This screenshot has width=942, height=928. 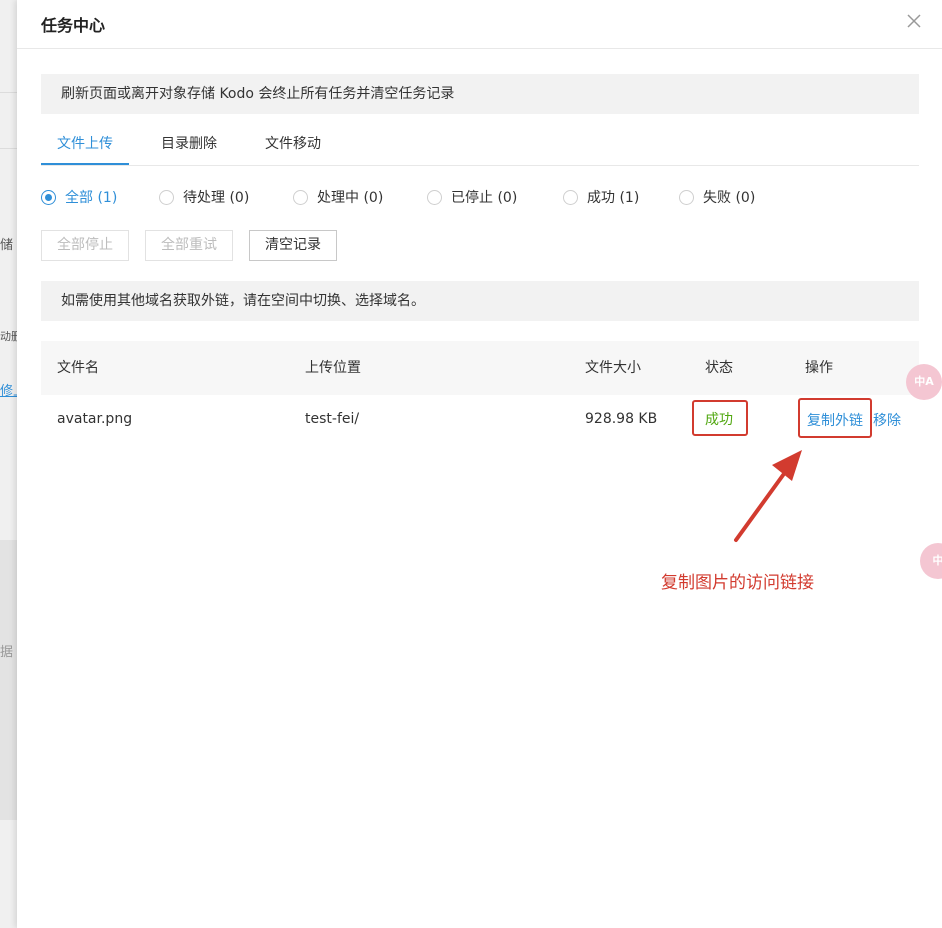 I want to click on radio-checked-icon, so click(x=48, y=197).